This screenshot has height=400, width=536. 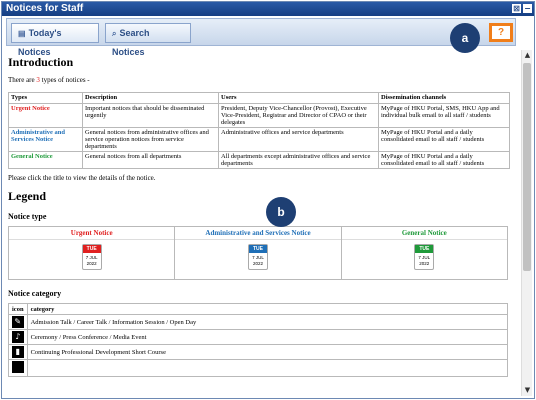 I want to click on legend-urgent: Urgent Notice TUE 7 JUL 2022, so click(x=92, y=253).